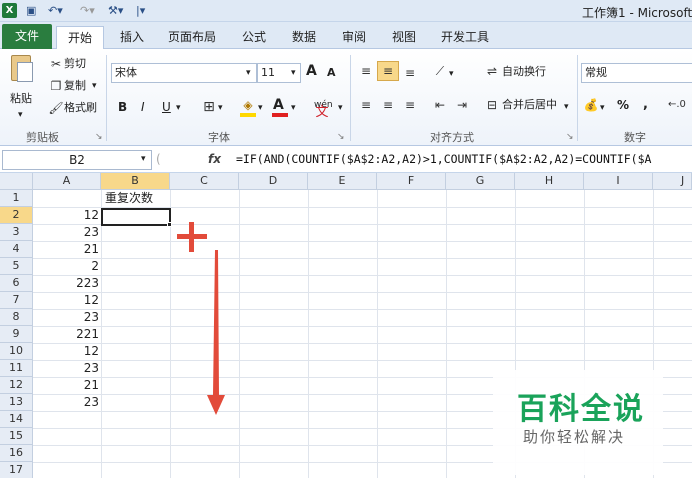 This screenshot has height=478, width=692. Describe the element at coordinates (67, 181) in the screenshot. I see `column-header-a: A` at that location.